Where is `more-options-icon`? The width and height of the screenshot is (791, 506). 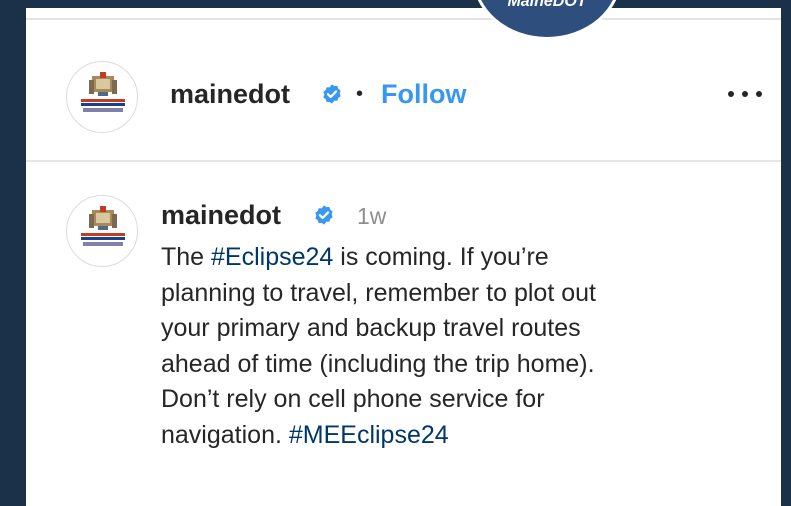
more-options-icon is located at coordinates (745, 93).